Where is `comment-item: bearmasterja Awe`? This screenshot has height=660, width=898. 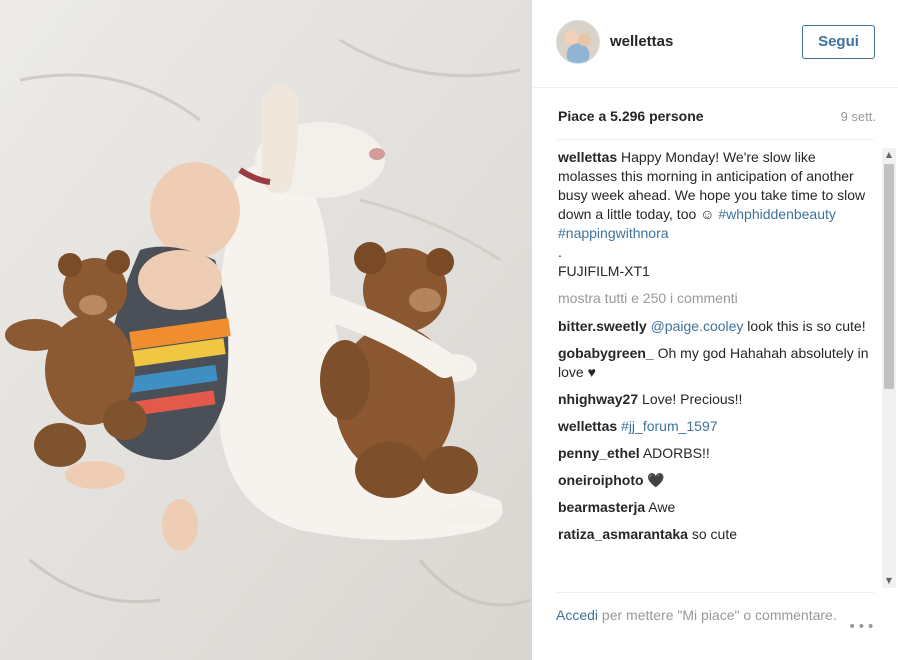 comment-item: bearmasterja Awe is located at coordinates (718, 507).